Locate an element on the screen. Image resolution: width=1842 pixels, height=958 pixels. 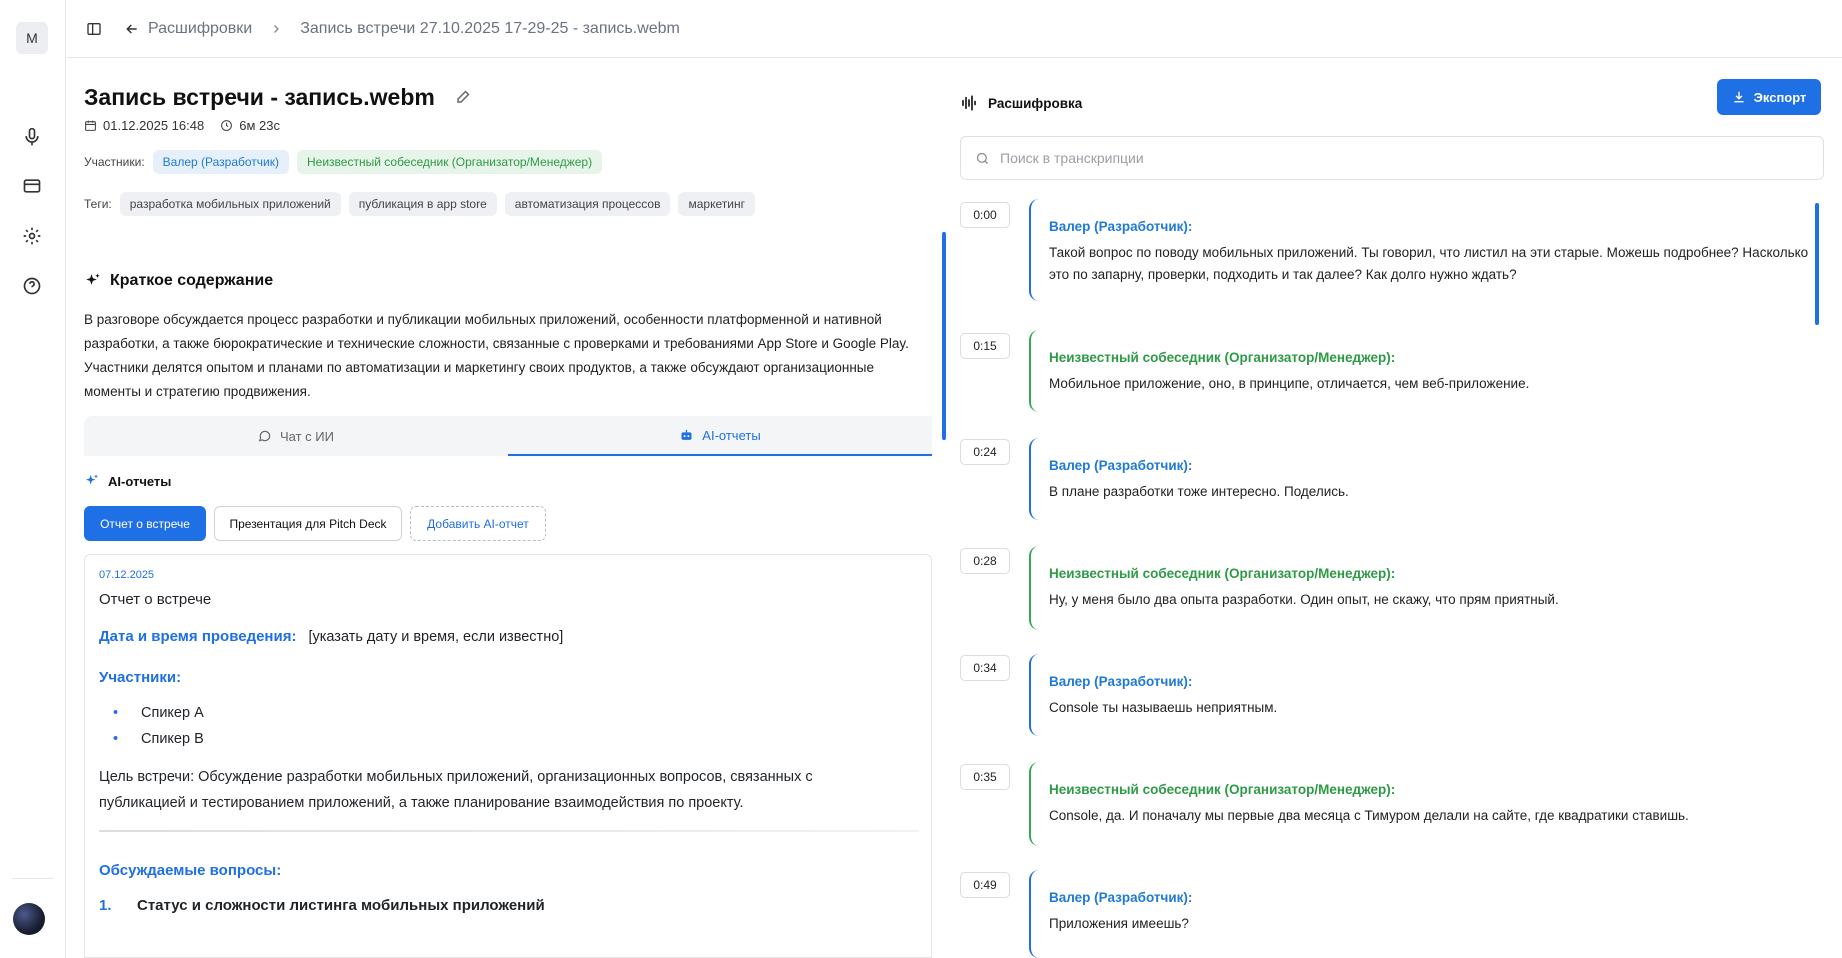
tag-chip: маркетинг is located at coordinates (716, 204).